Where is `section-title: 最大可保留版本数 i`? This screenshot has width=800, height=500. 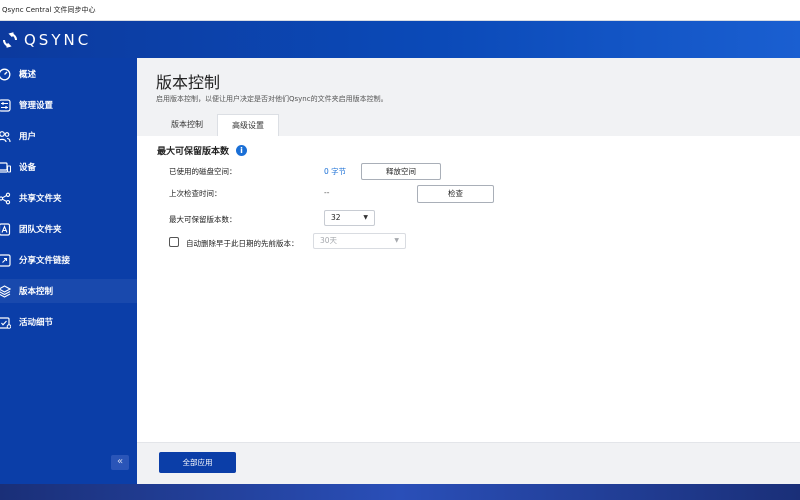
section-title: 最大可保留版本数 i is located at coordinates (202, 150).